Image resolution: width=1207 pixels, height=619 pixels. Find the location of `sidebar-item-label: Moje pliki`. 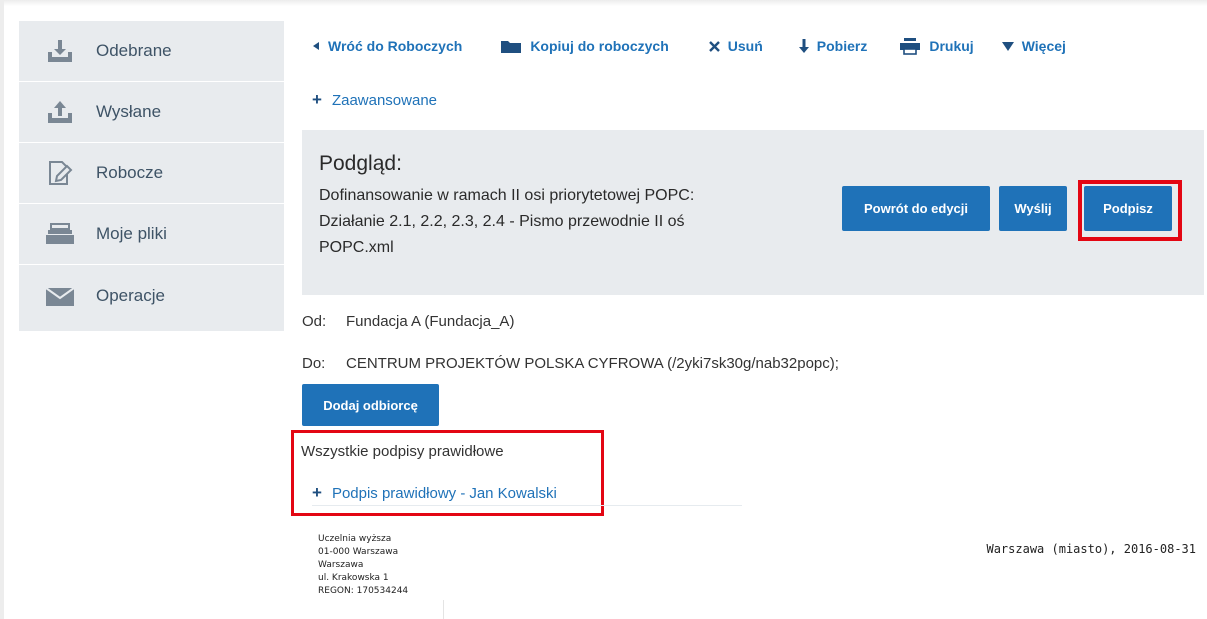

sidebar-item-label: Moje pliki is located at coordinates (131, 233).